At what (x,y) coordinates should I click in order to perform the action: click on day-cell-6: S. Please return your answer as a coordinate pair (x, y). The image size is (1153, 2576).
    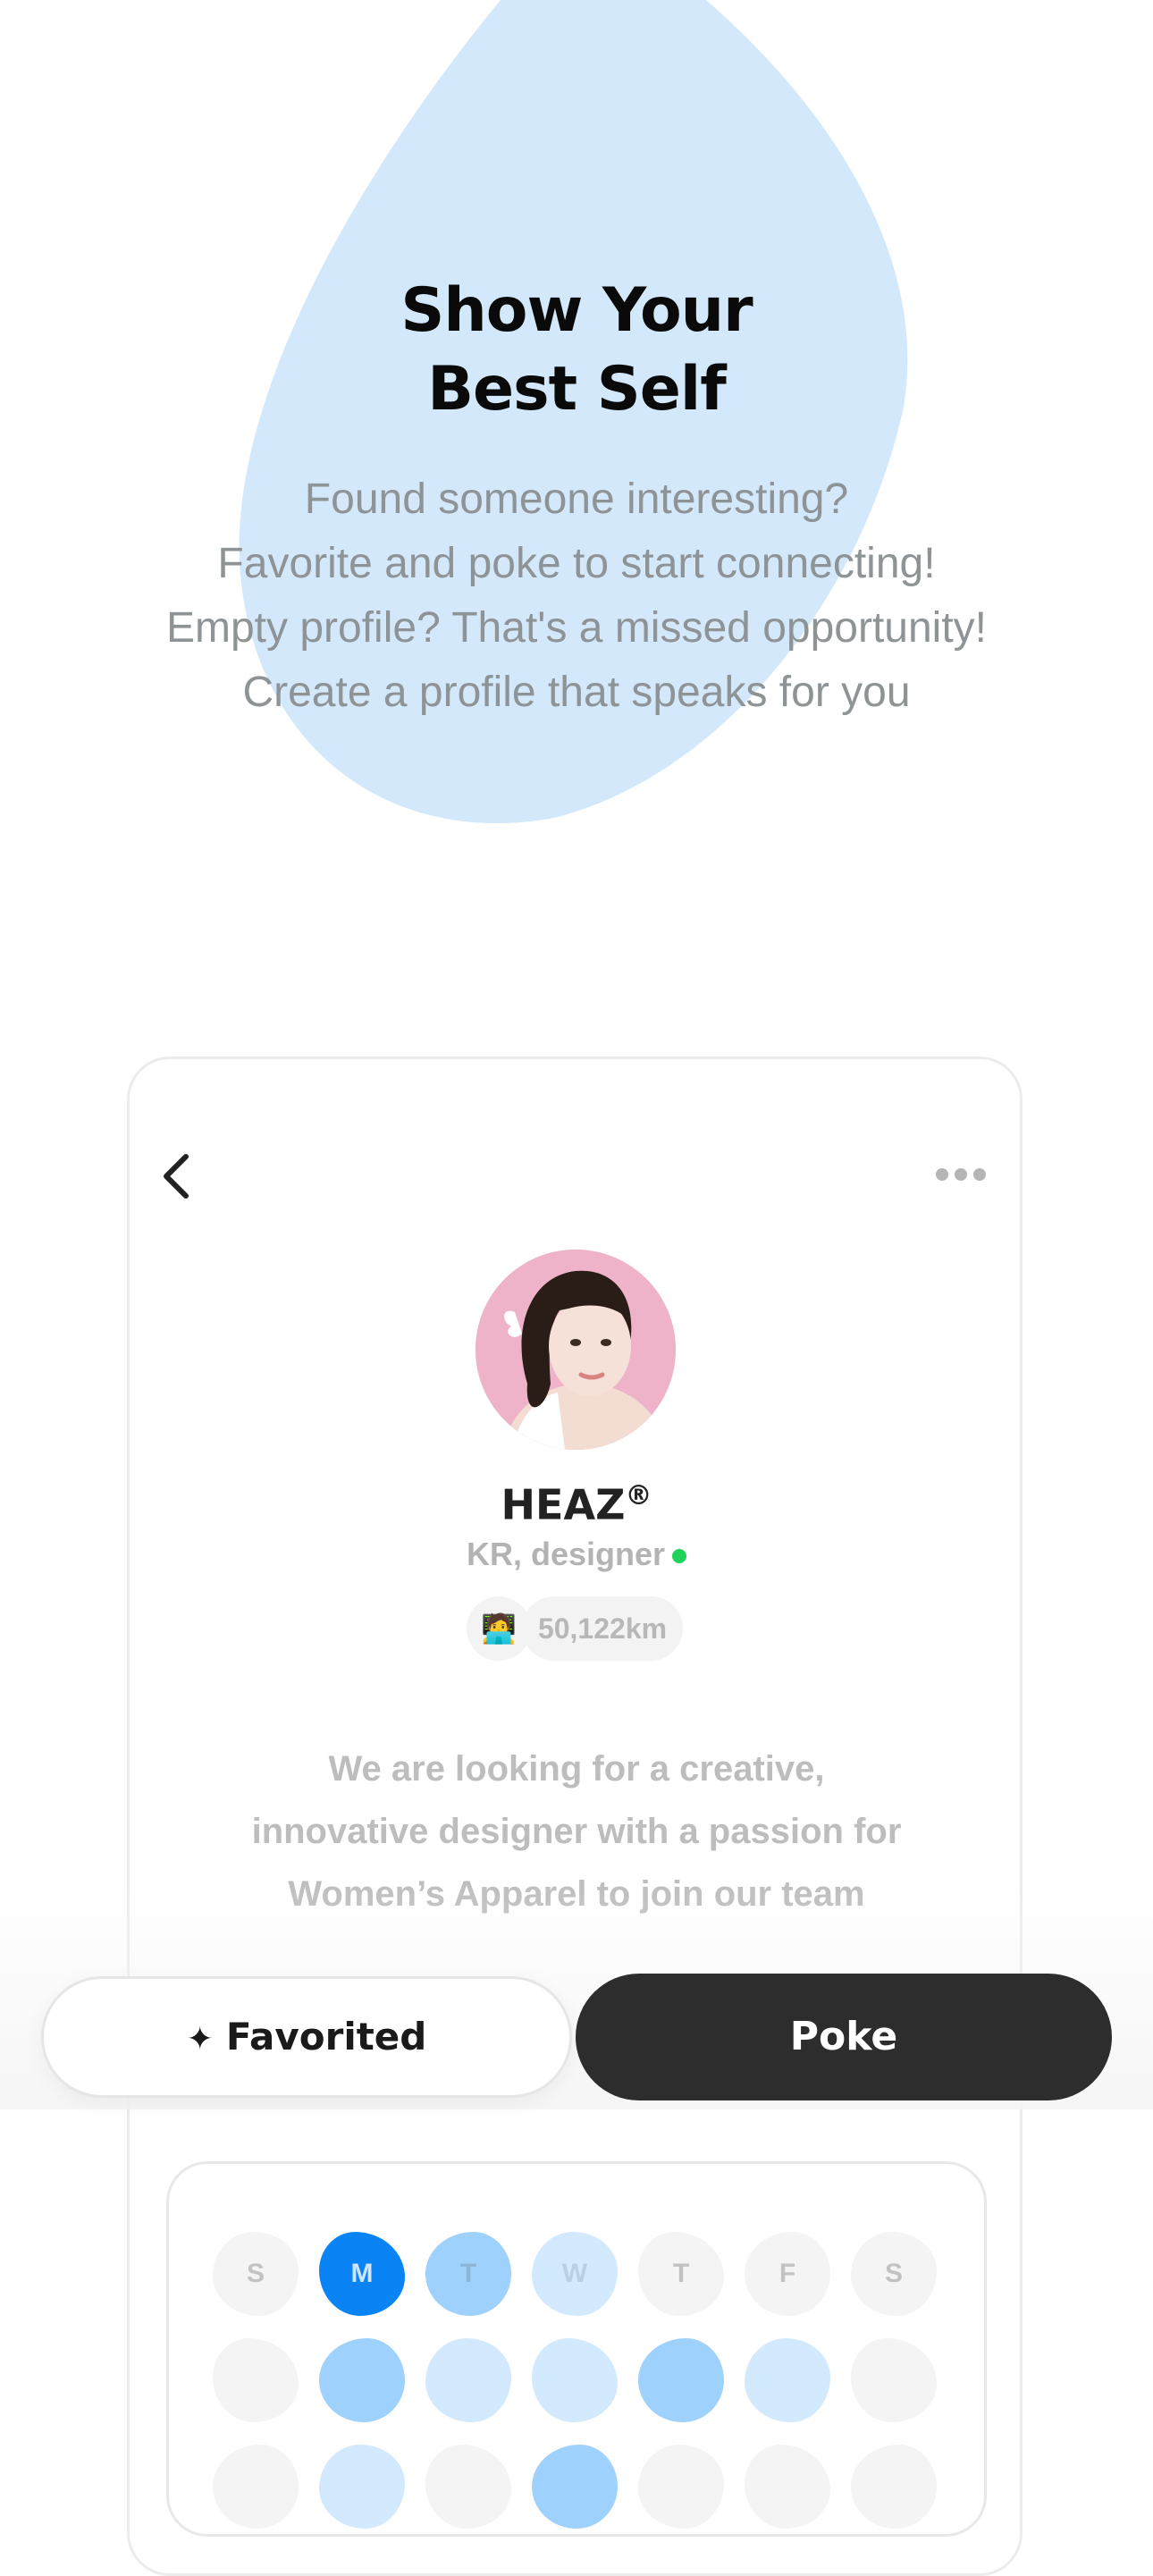
    Looking at the image, I should click on (894, 2274).